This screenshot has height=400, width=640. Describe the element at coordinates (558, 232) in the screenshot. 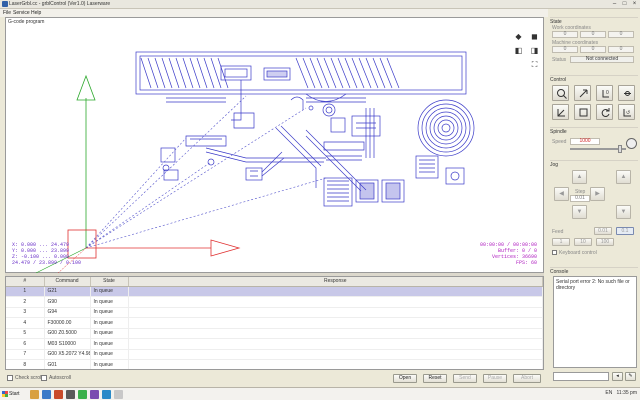

I see `feed-label: Feed` at that location.